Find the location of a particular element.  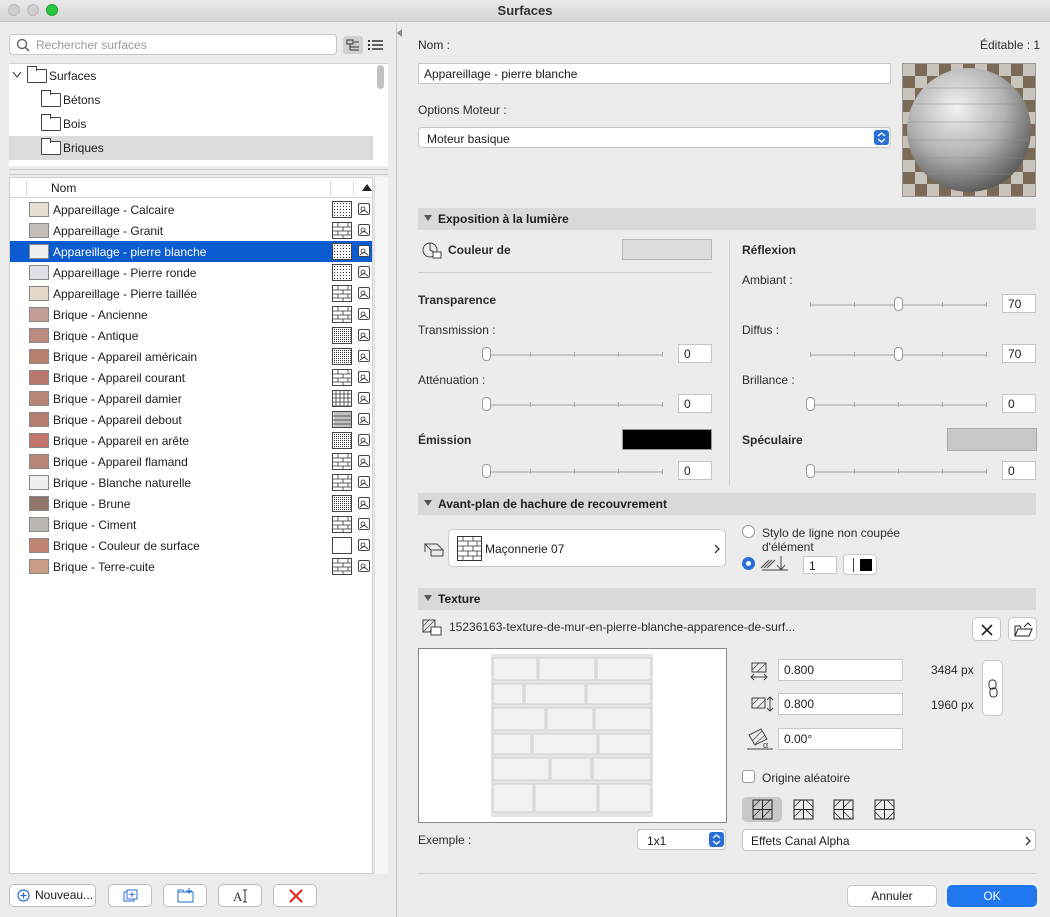

delete-button is located at coordinates (295, 895).